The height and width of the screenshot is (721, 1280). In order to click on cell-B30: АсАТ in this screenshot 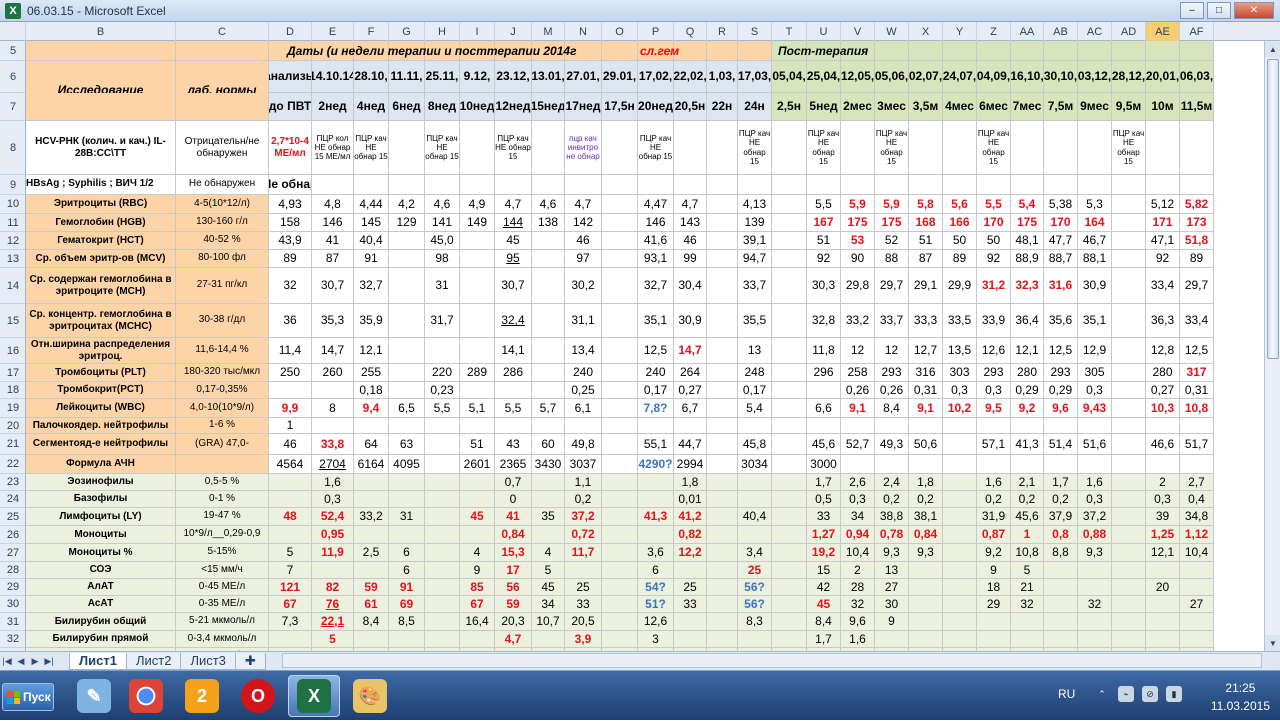, I will do `click(101, 604)`.